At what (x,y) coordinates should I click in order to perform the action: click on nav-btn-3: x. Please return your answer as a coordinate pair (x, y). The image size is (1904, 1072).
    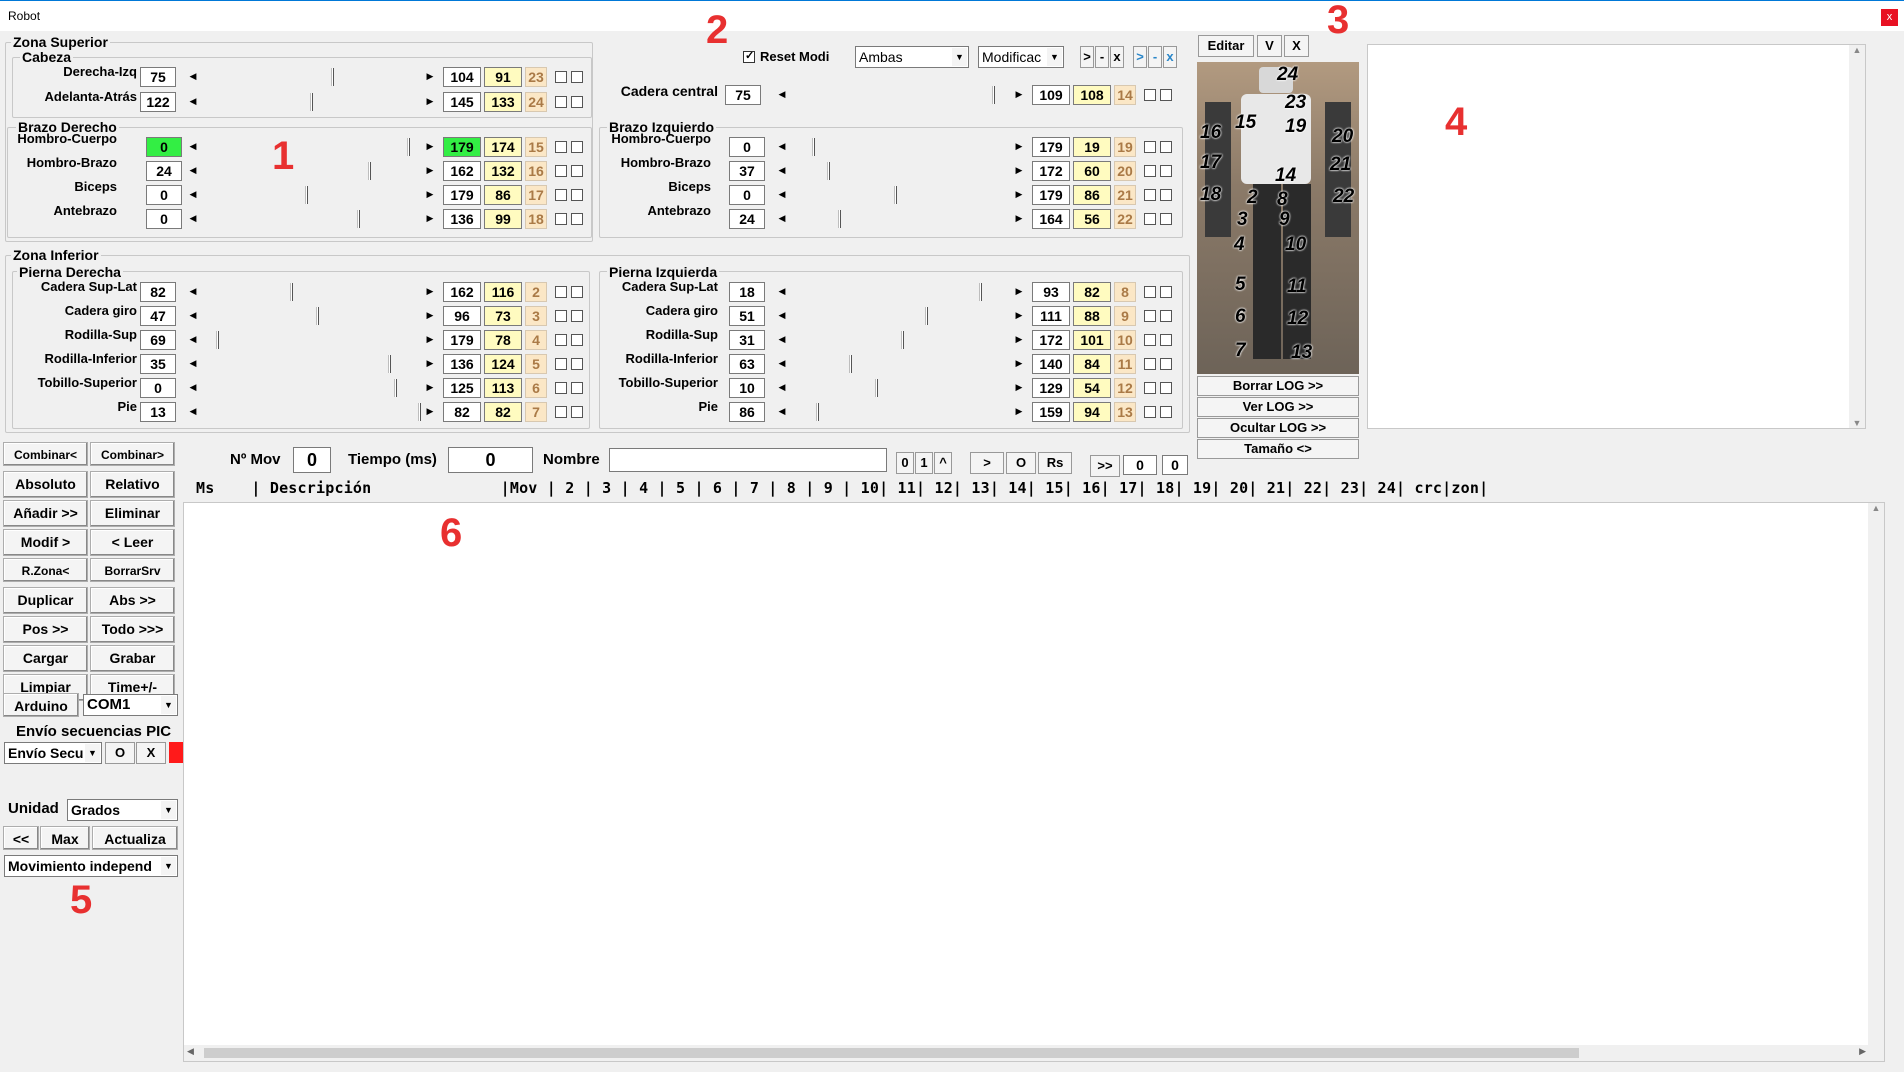
    Looking at the image, I should click on (1117, 57).